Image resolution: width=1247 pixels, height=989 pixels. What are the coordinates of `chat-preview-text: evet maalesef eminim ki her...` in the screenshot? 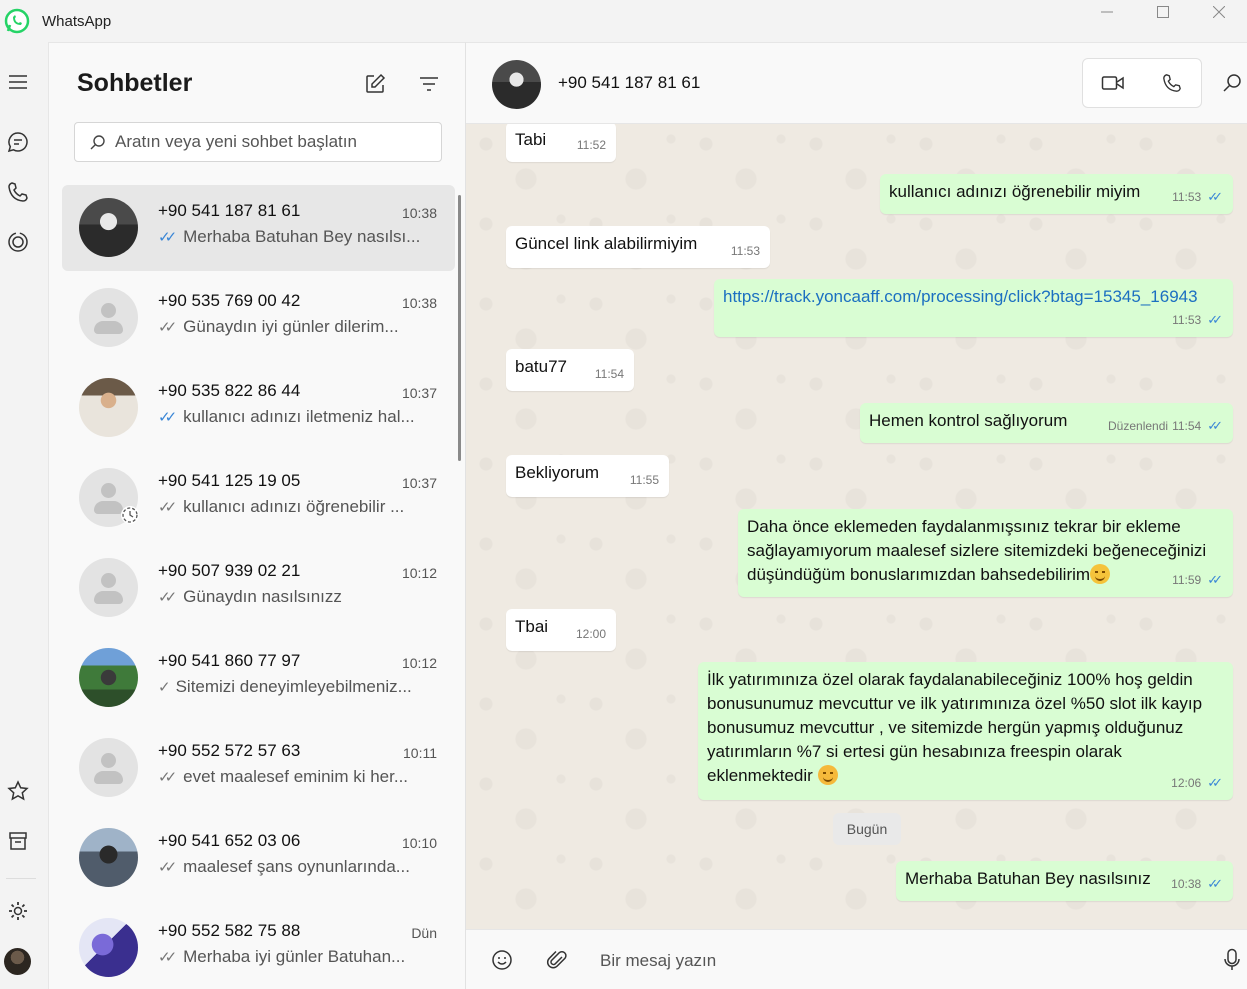 It's located at (296, 776).